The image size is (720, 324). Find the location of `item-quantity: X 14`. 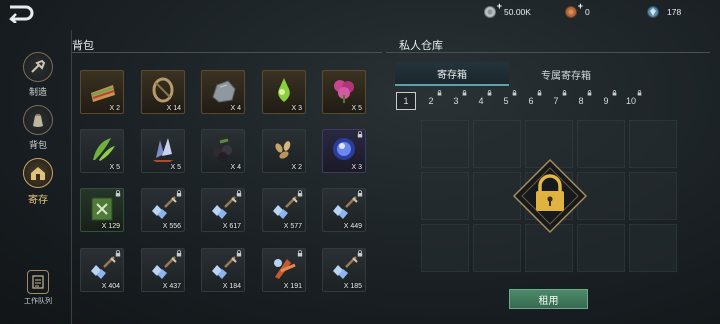

item-quantity: X 14 is located at coordinates (173, 108).